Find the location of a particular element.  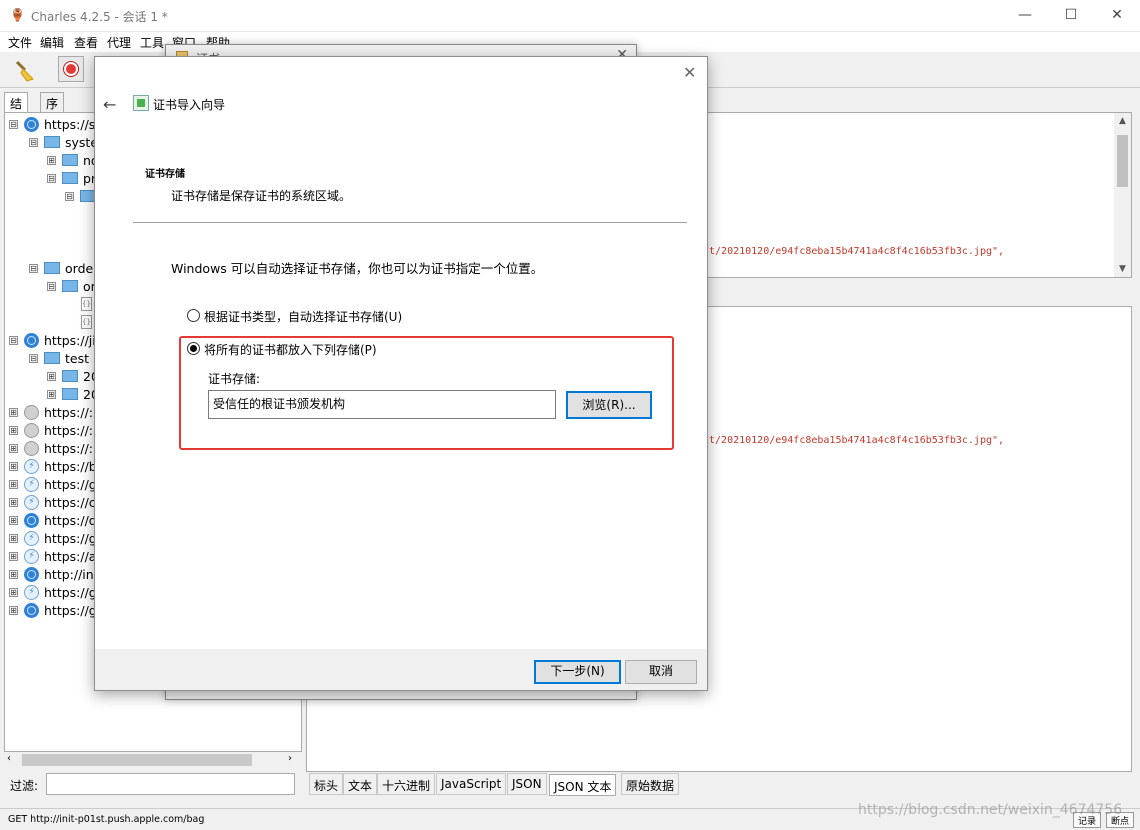

menu-file: 文件 is located at coordinates (20, 42).